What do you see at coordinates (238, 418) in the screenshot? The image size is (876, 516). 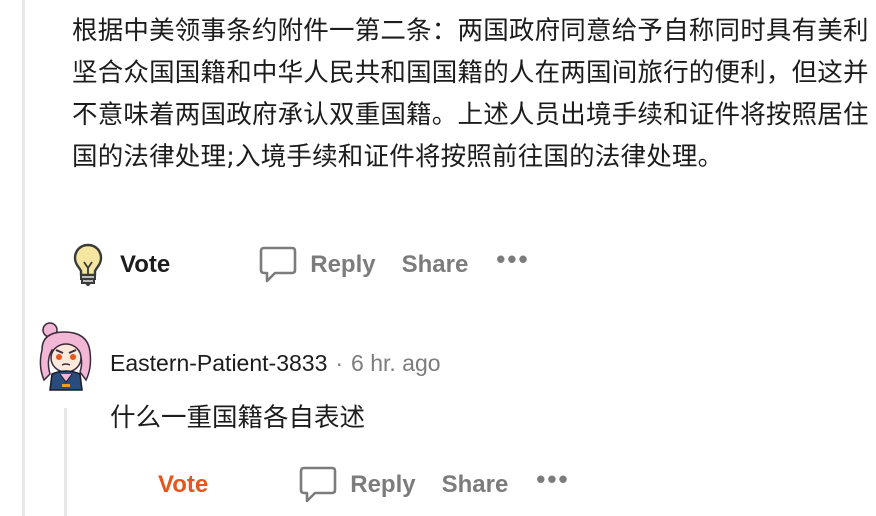 I see `child-comment-body: 什么一重国籍各自表述` at bounding box center [238, 418].